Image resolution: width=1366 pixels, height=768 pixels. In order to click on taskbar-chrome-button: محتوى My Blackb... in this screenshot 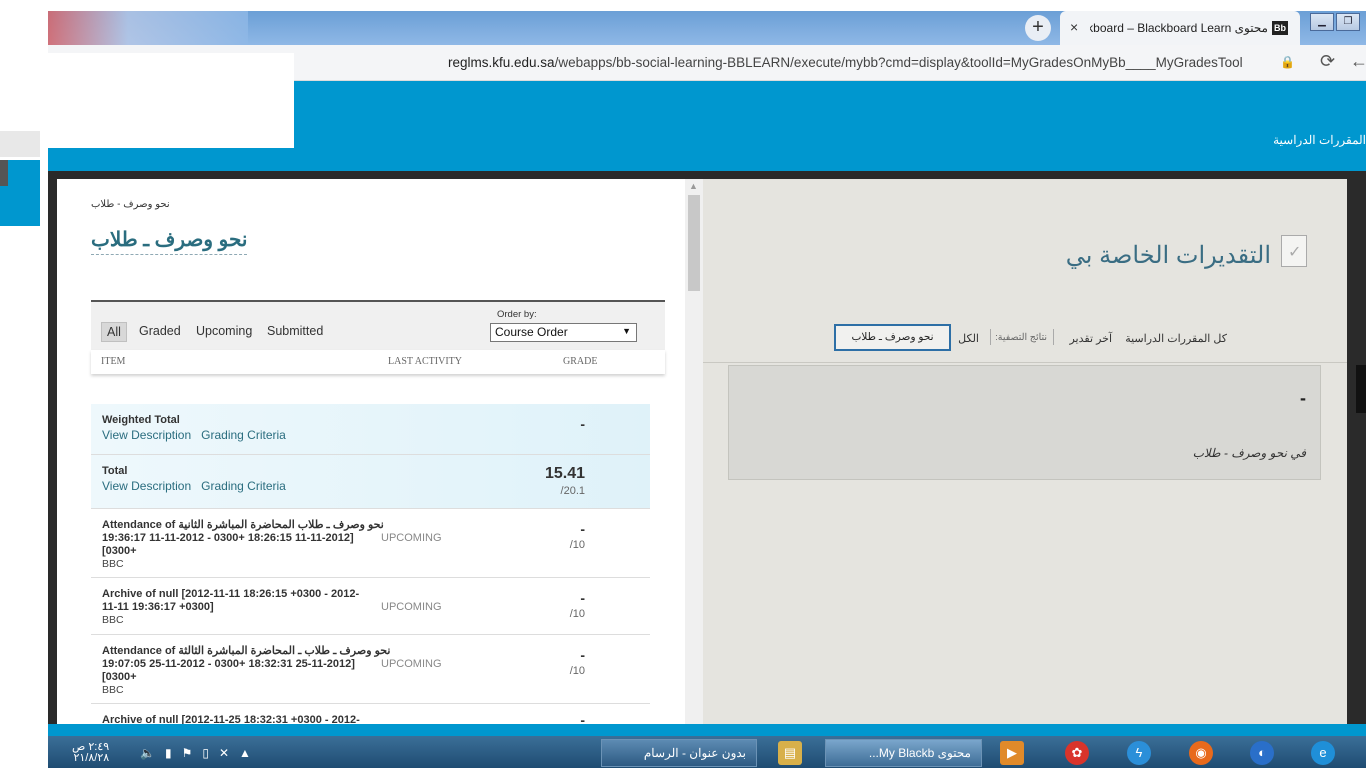, I will do `click(903, 753)`.